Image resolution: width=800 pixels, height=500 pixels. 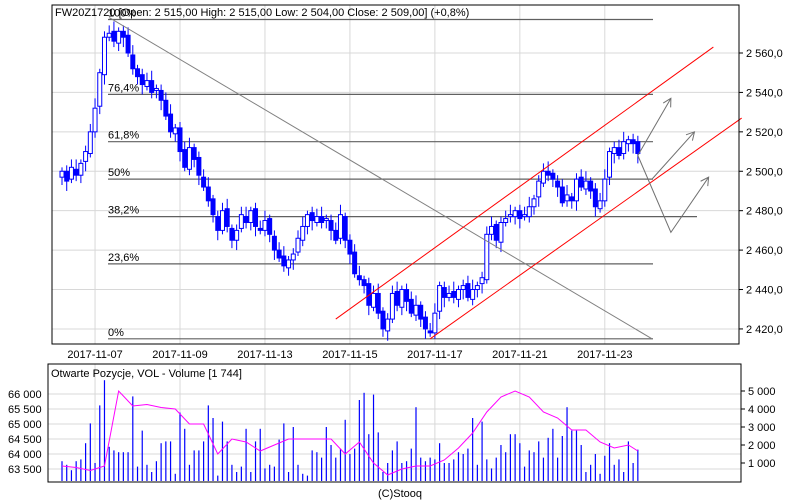 I want to click on price-tick-label: 2 440,0, so click(x=764, y=291).